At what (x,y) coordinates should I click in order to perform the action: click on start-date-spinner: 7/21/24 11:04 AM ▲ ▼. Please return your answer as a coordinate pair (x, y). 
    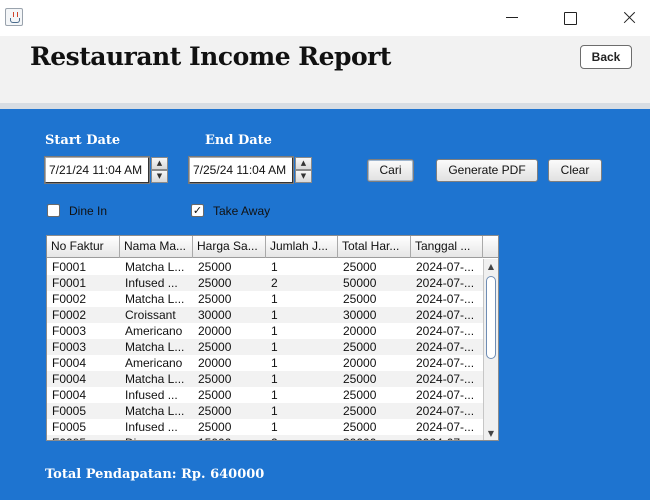
    Looking at the image, I should click on (106, 170).